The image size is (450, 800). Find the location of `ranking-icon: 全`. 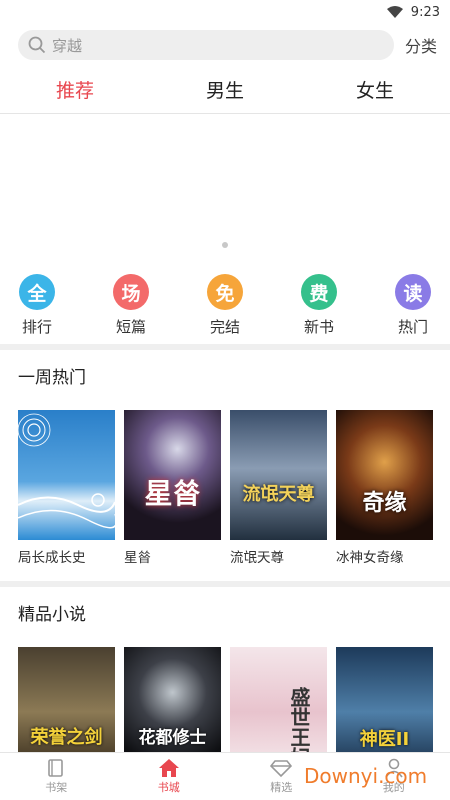

ranking-icon: 全 is located at coordinates (37, 292).